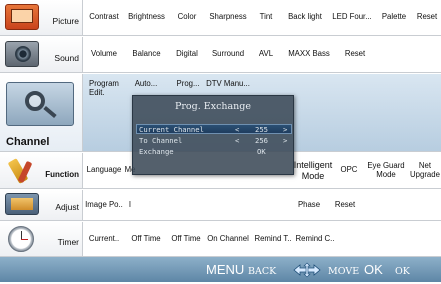  What do you see at coordinates (309, 205) in the screenshot?
I see `menu-item-phase: Phase` at bounding box center [309, 205].